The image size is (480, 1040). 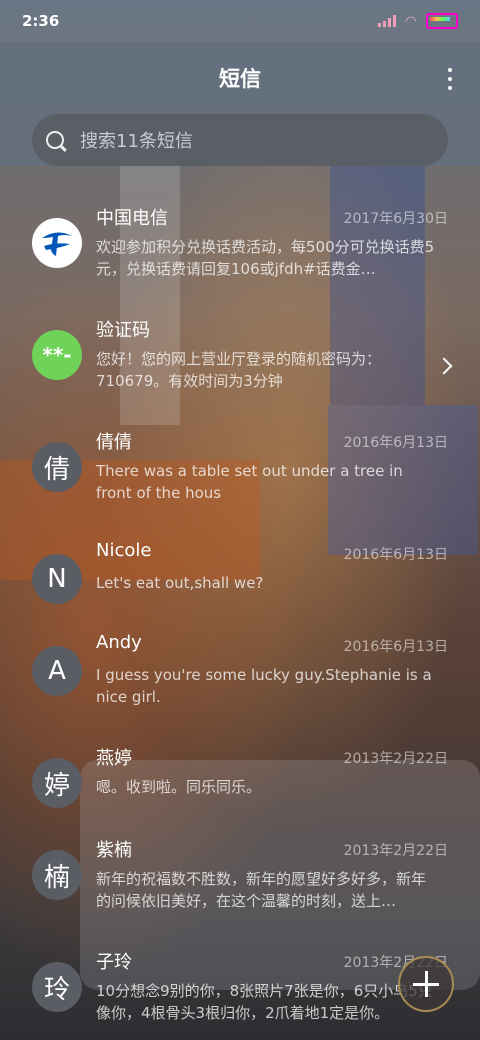 What do you see at coordinates (57, 783) in the screenshot?
I see `avatar: 婷` at bounding box center [57, 783].